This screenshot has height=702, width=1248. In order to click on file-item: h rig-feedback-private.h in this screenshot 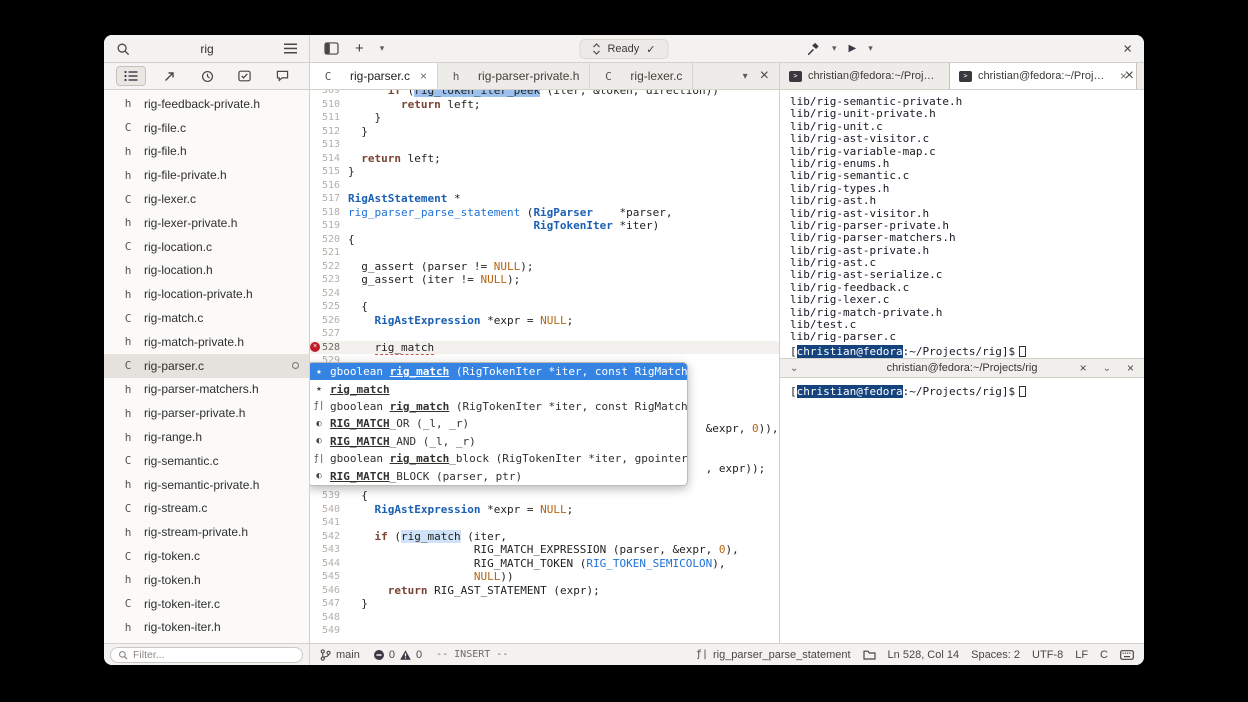, I will do `click(206, 104)`.